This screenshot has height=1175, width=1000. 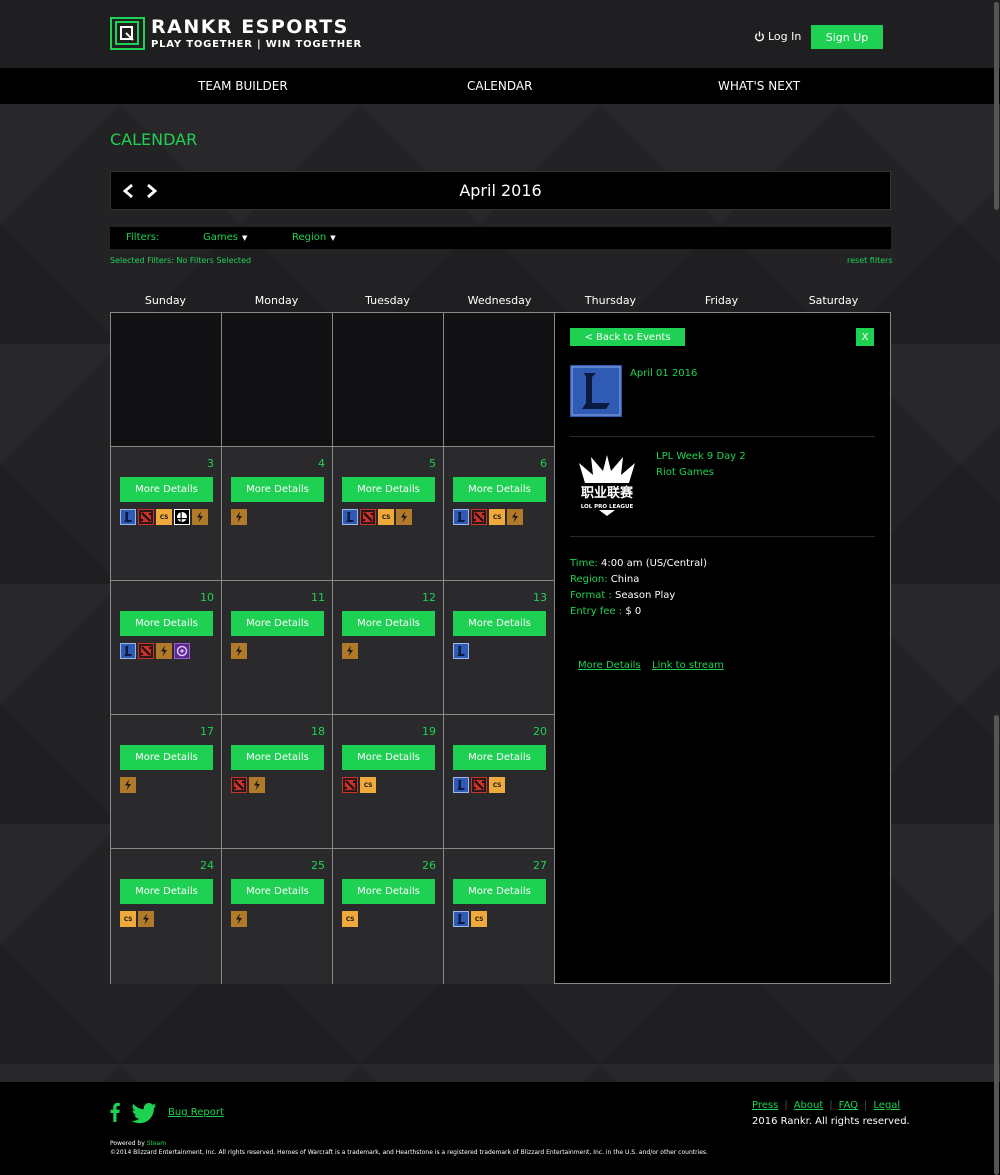 What do you see at coordinates (605, 611) in the screenshot?
I see `event-entry-fee: Entry fee : $ 0` at bounding box center [605, 611].